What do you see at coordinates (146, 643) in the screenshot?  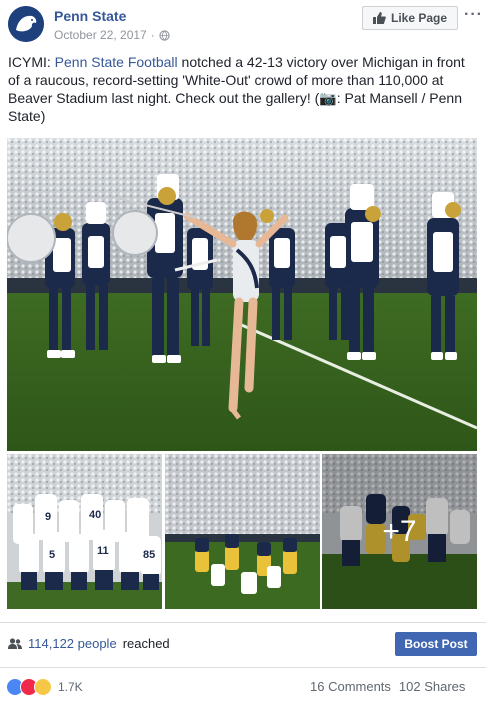 I see `reach-label: reached` at bounding box center [146, 643].